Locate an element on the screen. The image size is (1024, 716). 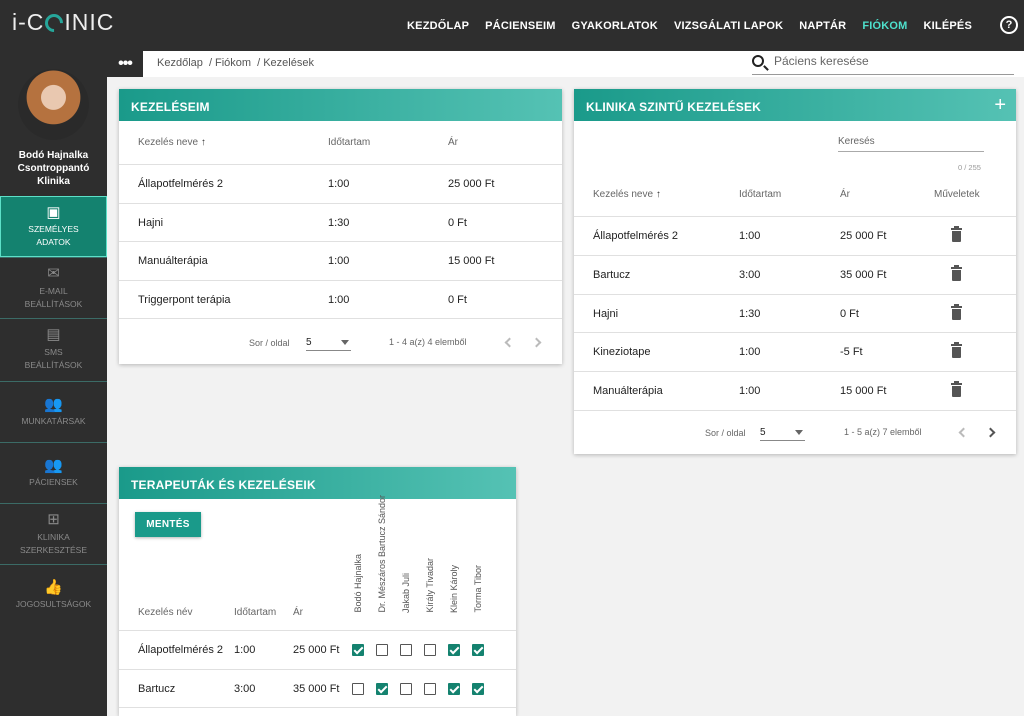
nav-item-4: NAPTÁR is located at coordinates (822, 26).